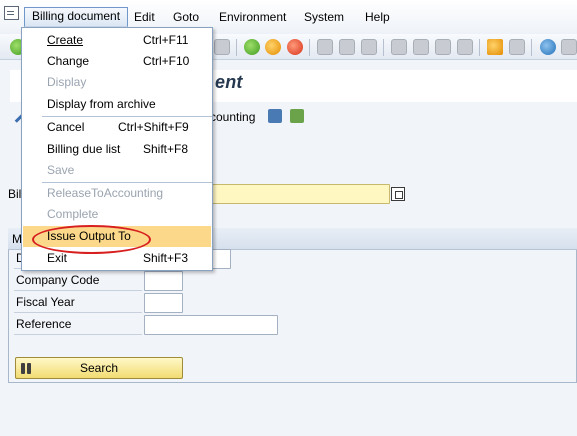 This screenshot has width=577, height=436. I want to click on find-next-icon, so click(369, 47).